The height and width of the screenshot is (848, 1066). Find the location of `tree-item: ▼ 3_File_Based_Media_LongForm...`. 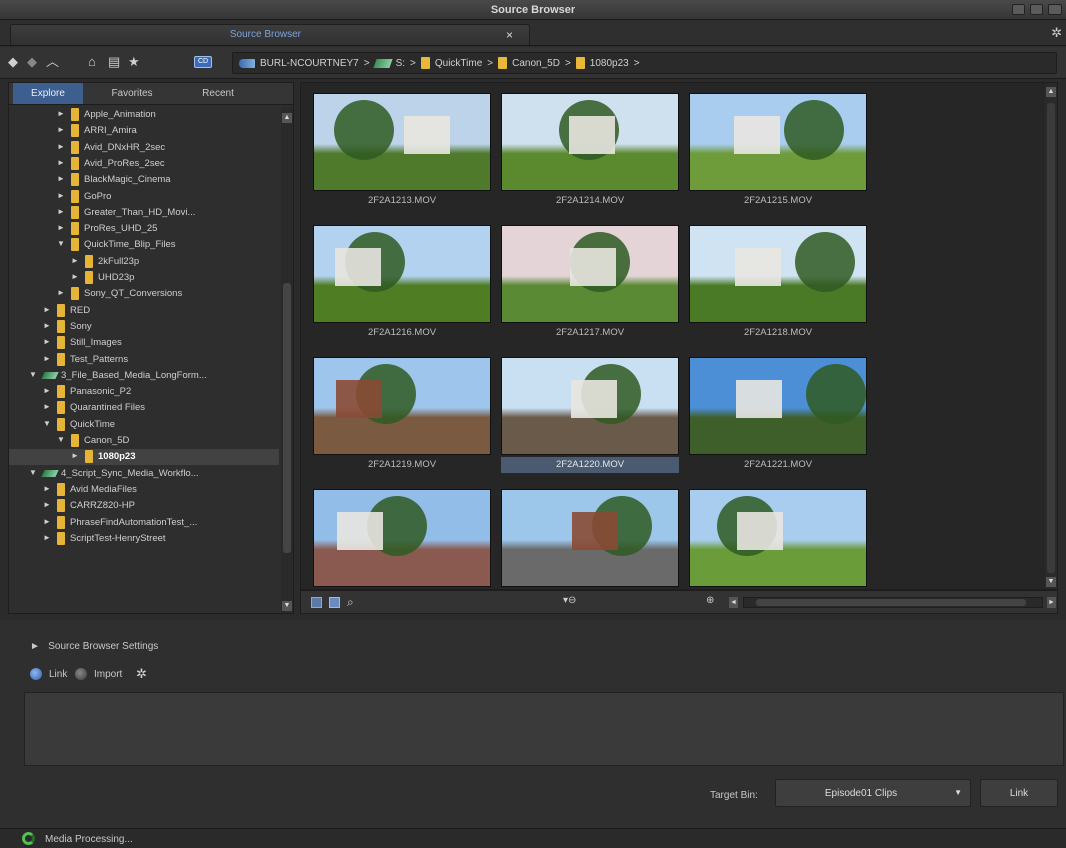

tree-item: ▼ 3_File_Based_Media_LongForm... is located at coordinates (144, 376).